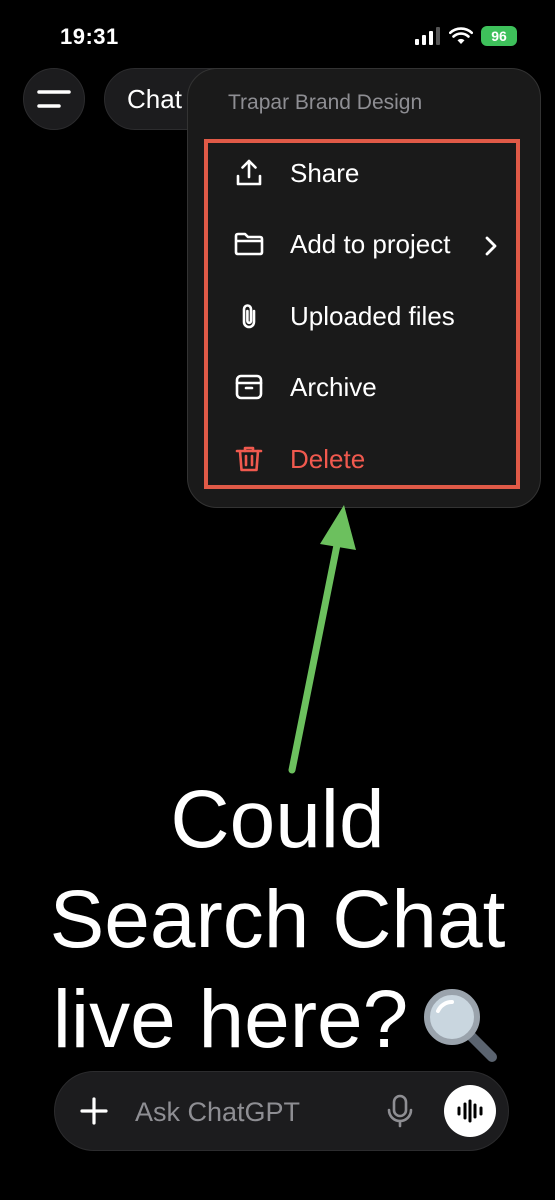 This screenshot has height=1200, width=555. What do you see at coordinates (328, 458) in the screenshot?
I see `menu-item-label: Delete` at bounding box center [328, 458].